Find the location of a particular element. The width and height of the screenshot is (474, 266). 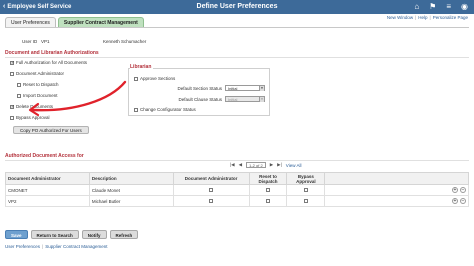

pager-select: 1-2 of 2 is located at coordinates (256, 165).